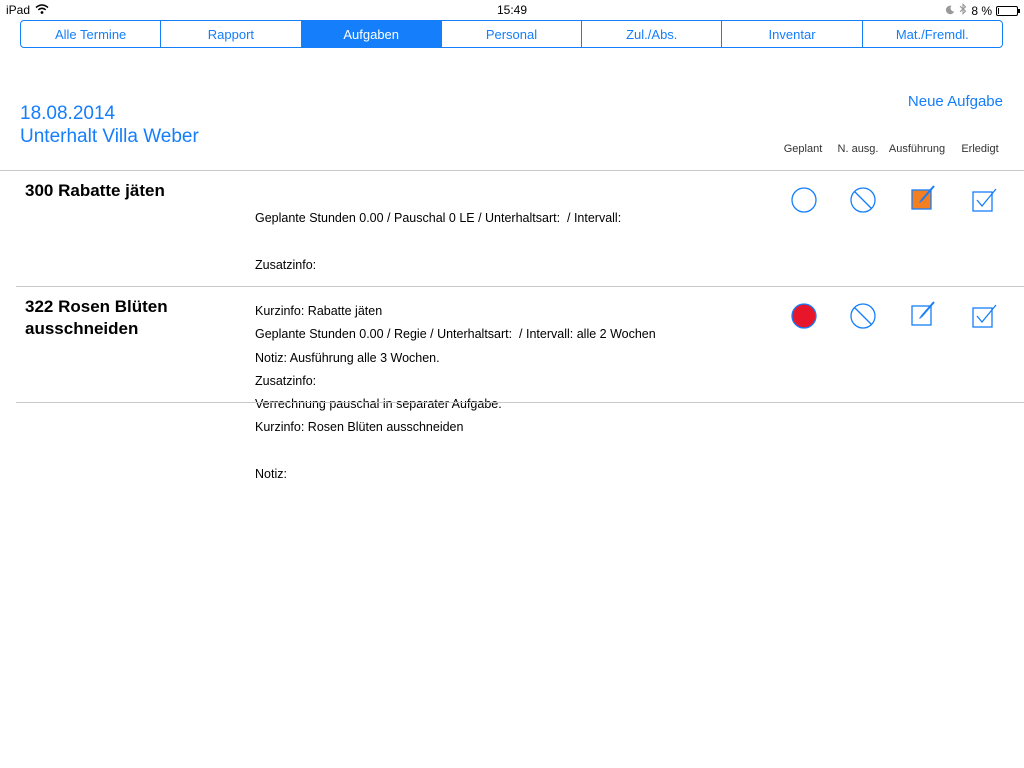 The width and height of the screenshot is (1024, 768). What do you see at coordinates (271, 473) in the screenshot?
I see `task-detail-line: Notiz:` at bounding box center [271, 473].